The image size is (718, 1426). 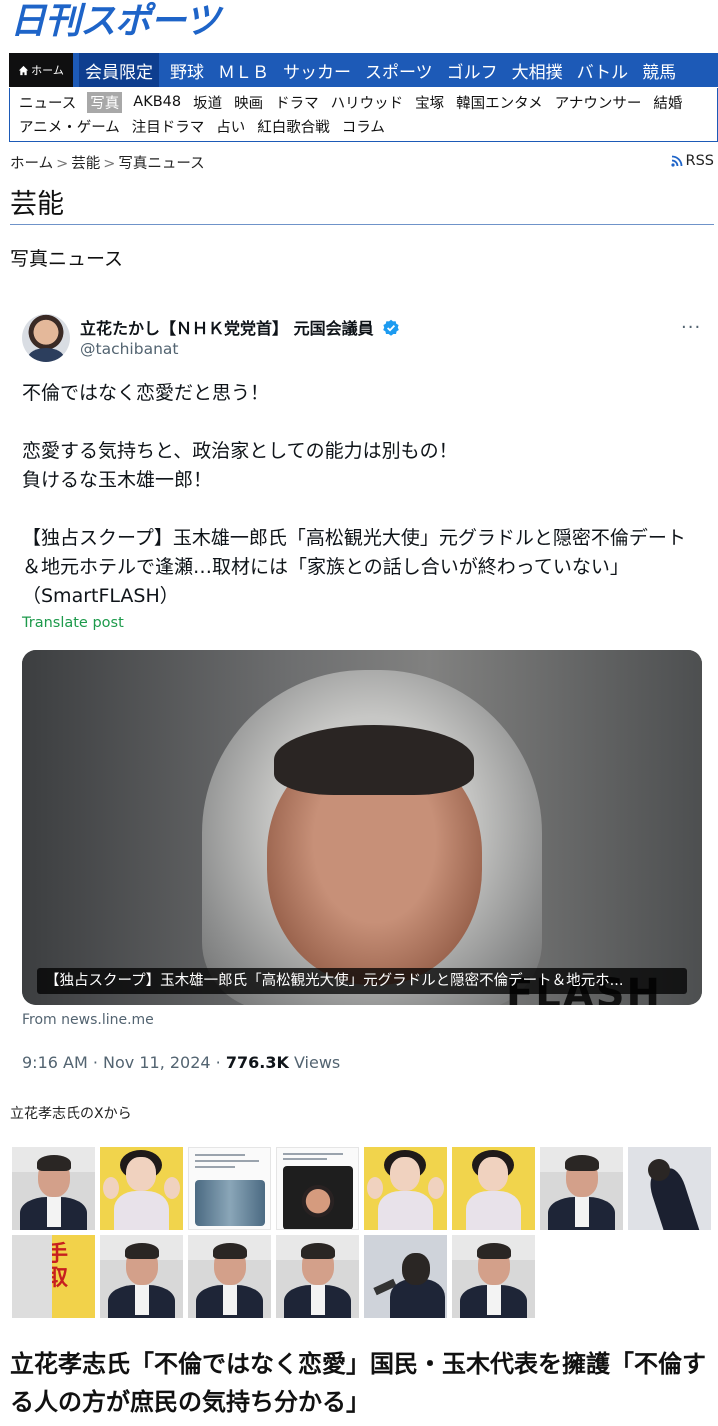 What do you see at coordinates (314, 1062) in the screenshot?
I see `post-views-label: Views` at bounding box center [314, 1062].